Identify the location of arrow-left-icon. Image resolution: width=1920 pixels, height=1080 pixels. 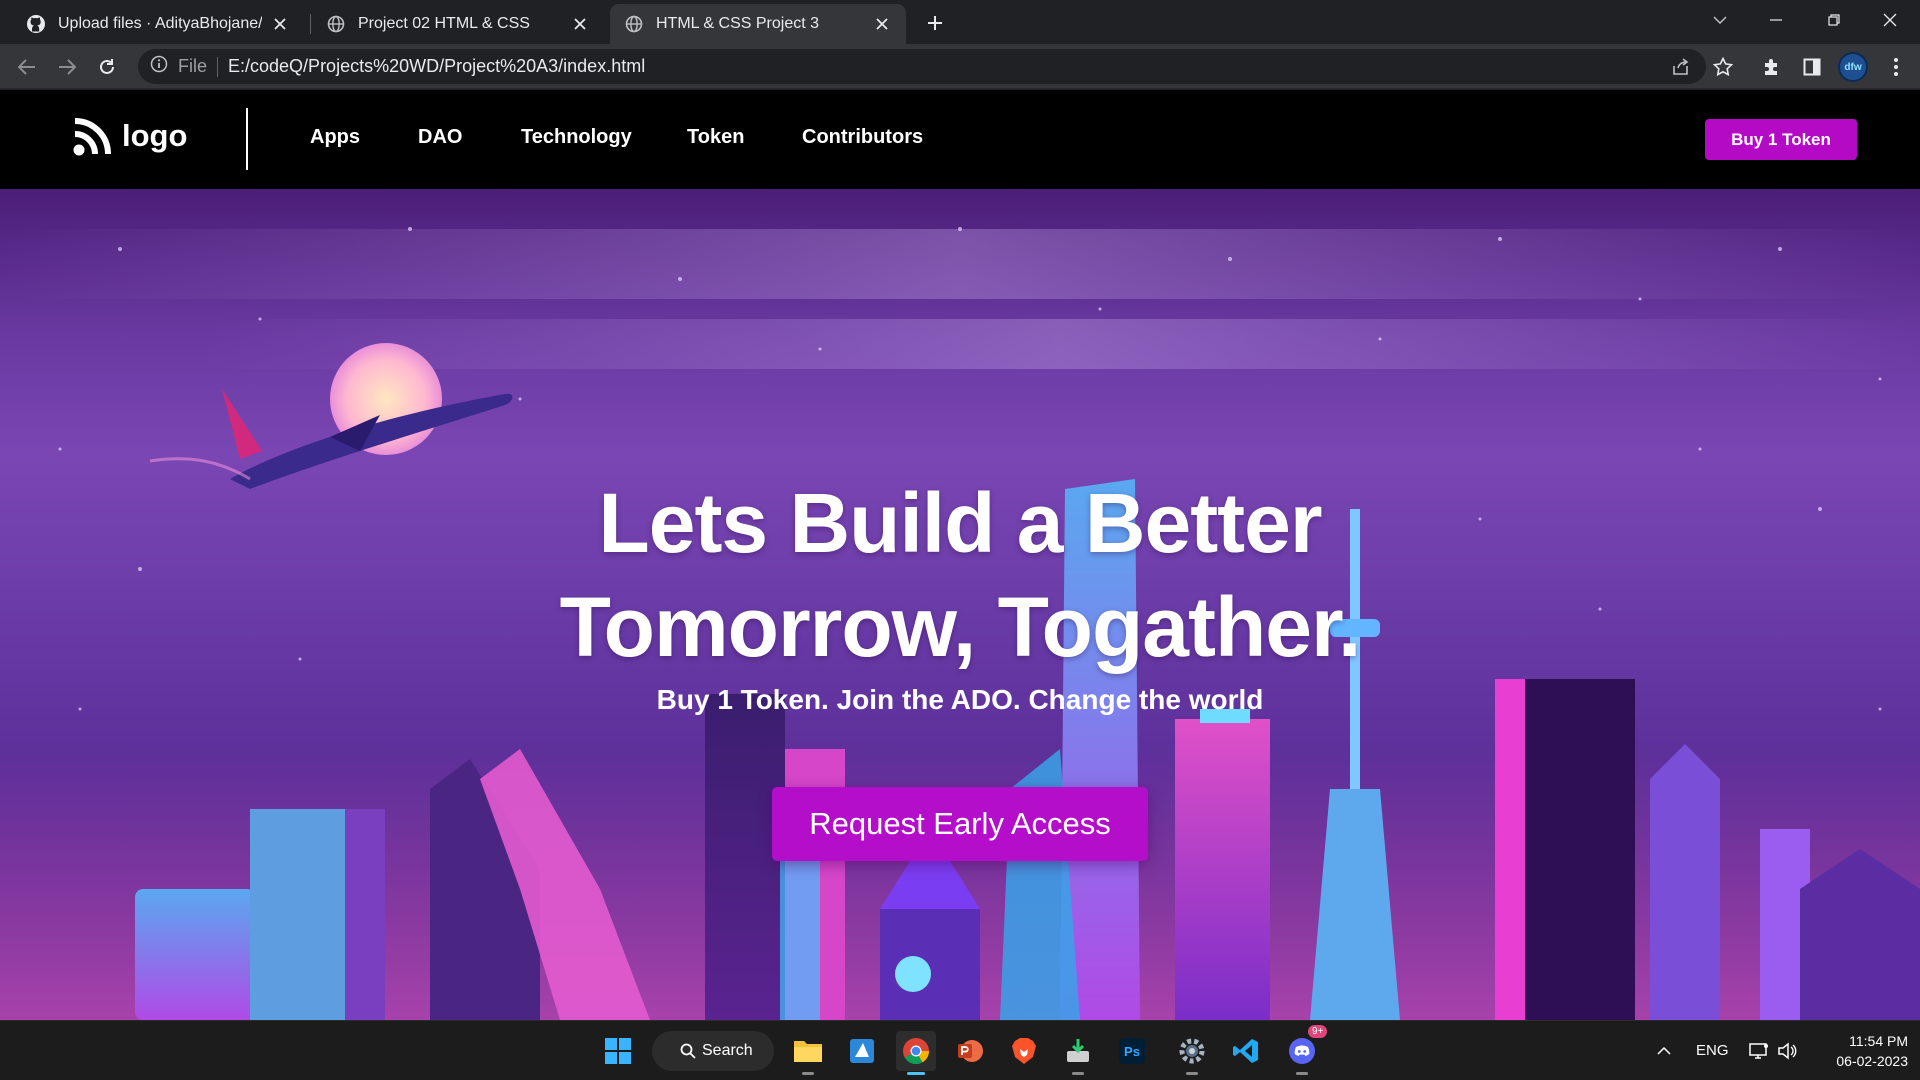
(26, 67).